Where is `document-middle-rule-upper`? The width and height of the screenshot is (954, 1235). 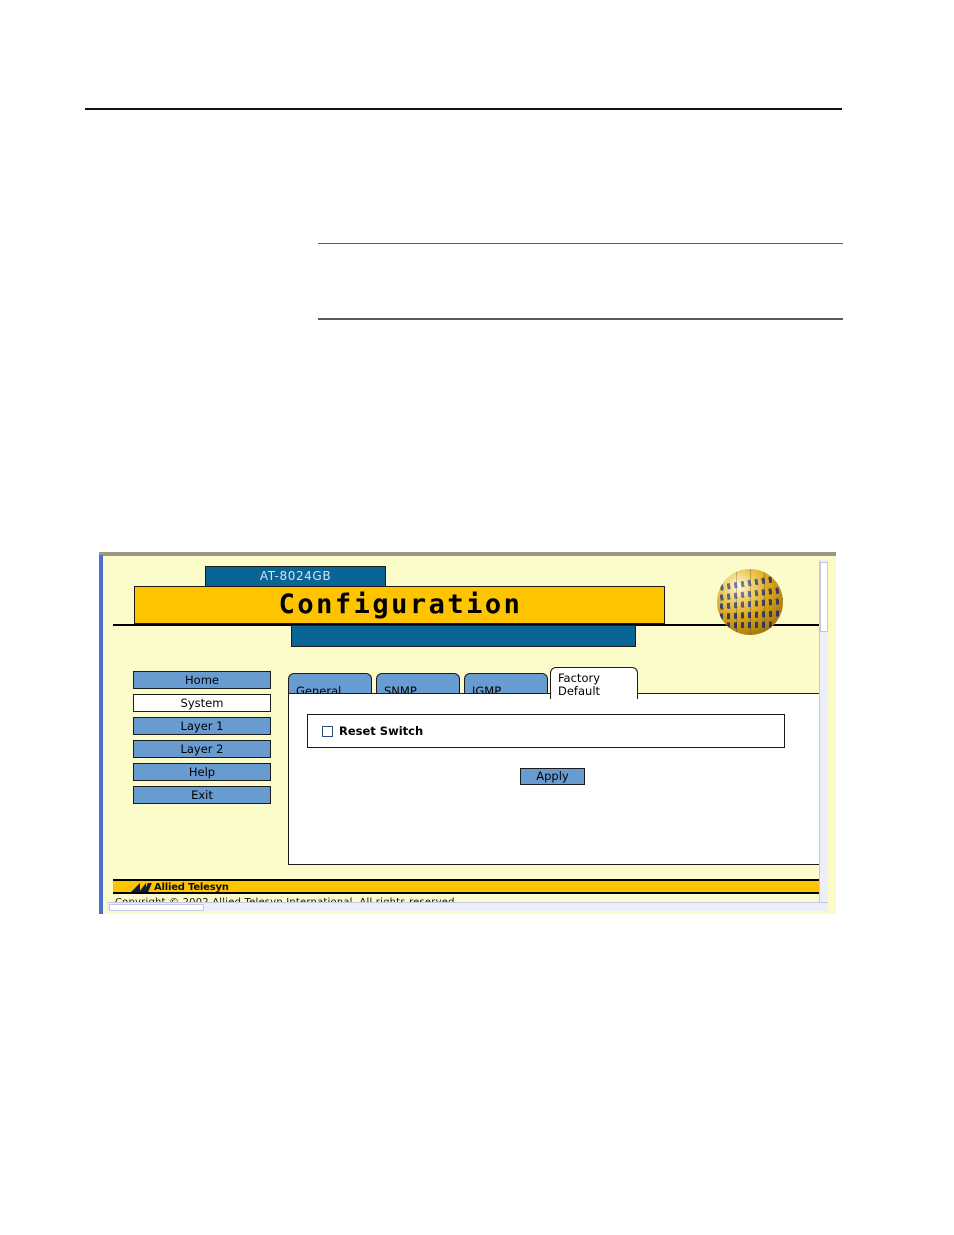 document-middle-rule-upper is located at coordinates (580, 243).